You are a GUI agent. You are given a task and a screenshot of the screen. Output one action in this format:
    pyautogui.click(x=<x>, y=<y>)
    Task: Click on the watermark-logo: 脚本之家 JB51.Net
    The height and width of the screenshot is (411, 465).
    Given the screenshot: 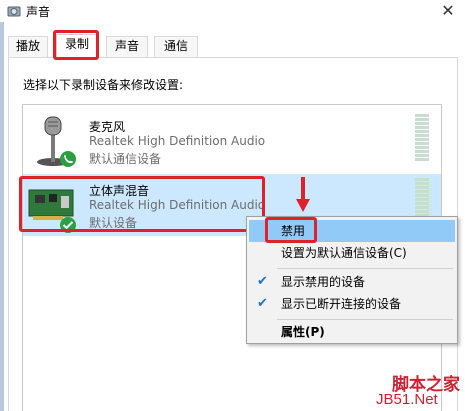 What is the action you would take?
    pyautogui.click(x=420, y=390)
    